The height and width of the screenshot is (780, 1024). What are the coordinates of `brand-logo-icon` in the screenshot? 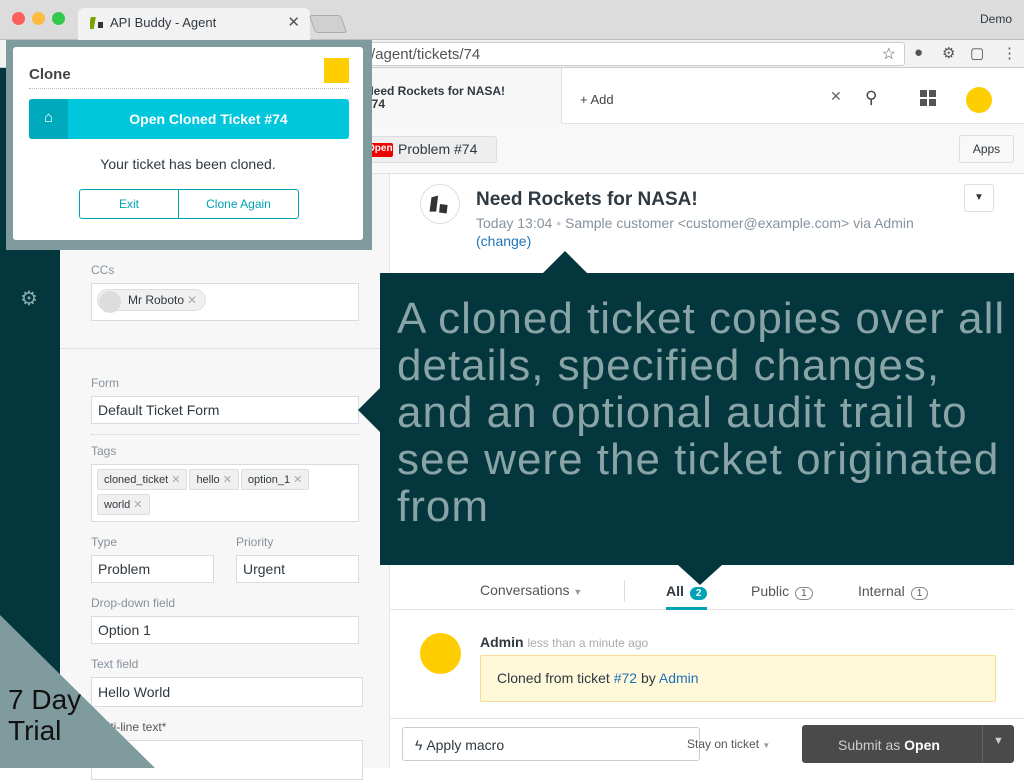 It's located at (440, 204).